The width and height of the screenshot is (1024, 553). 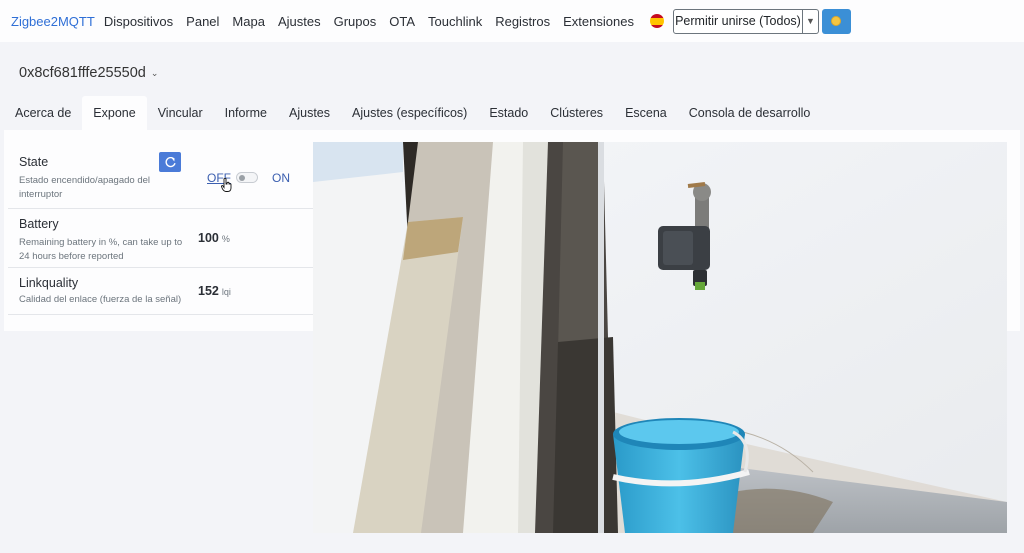 What do you see at coordinates (41, 194) in the screenshot?
I see `state-feature-description-line2: interruptor` at bounding box center [41, 194].